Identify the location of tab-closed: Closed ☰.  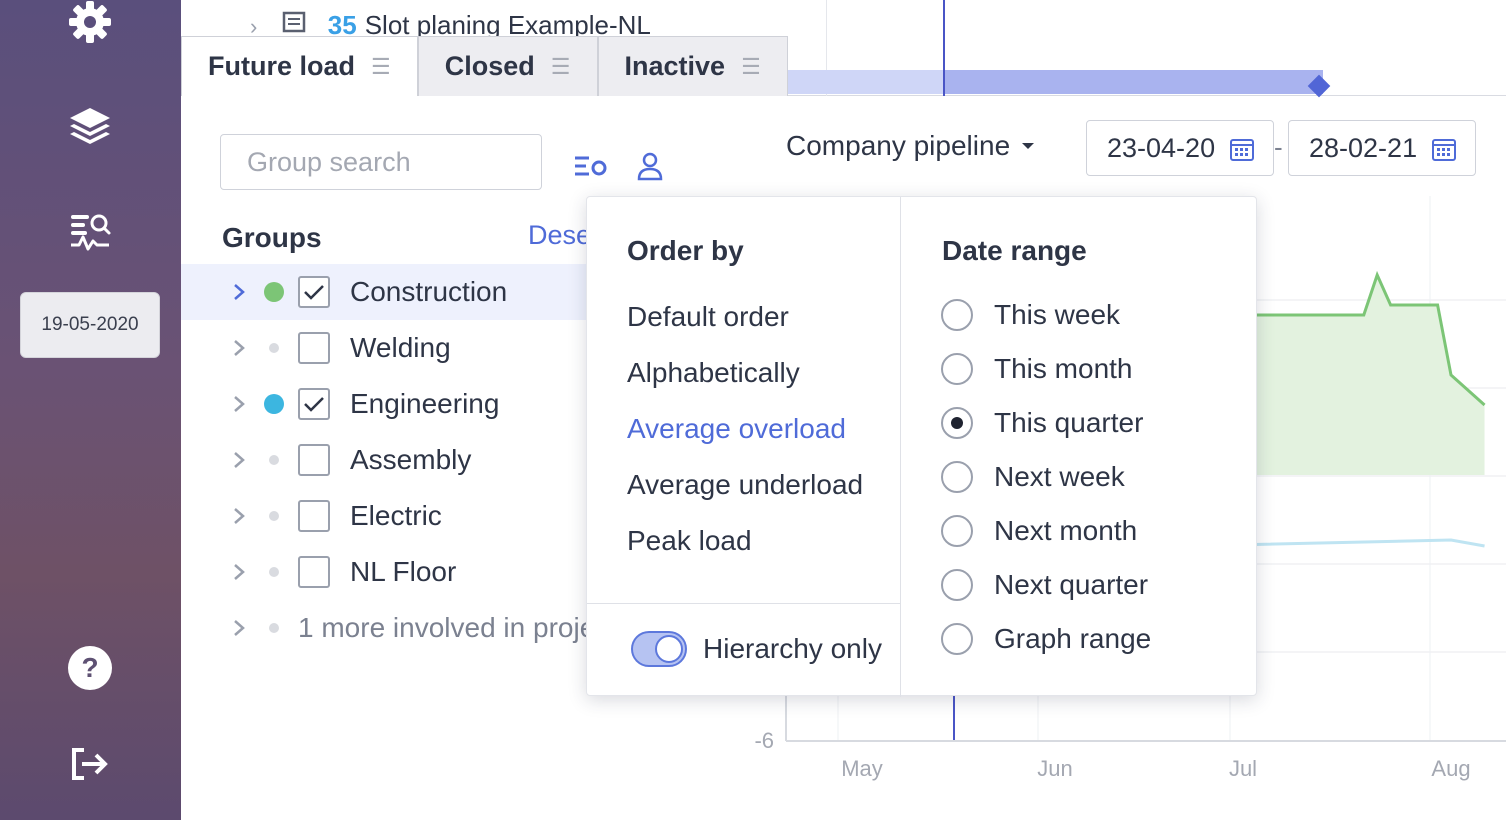
(507, 66).